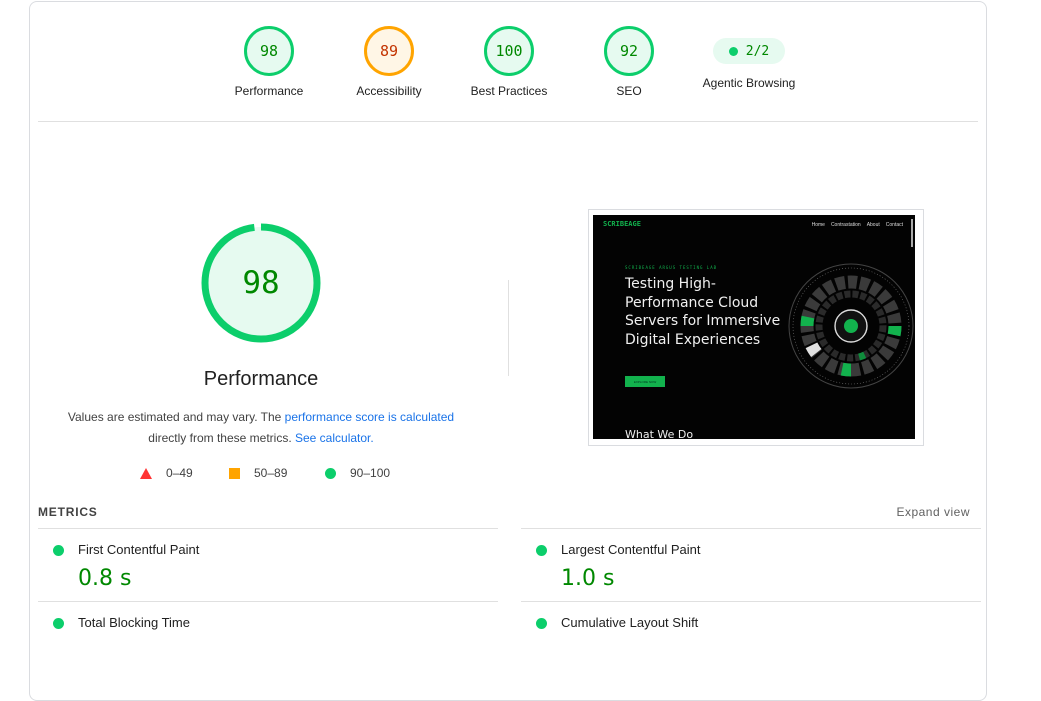  I want to click on server-ring-graphic, so click(851, 326).